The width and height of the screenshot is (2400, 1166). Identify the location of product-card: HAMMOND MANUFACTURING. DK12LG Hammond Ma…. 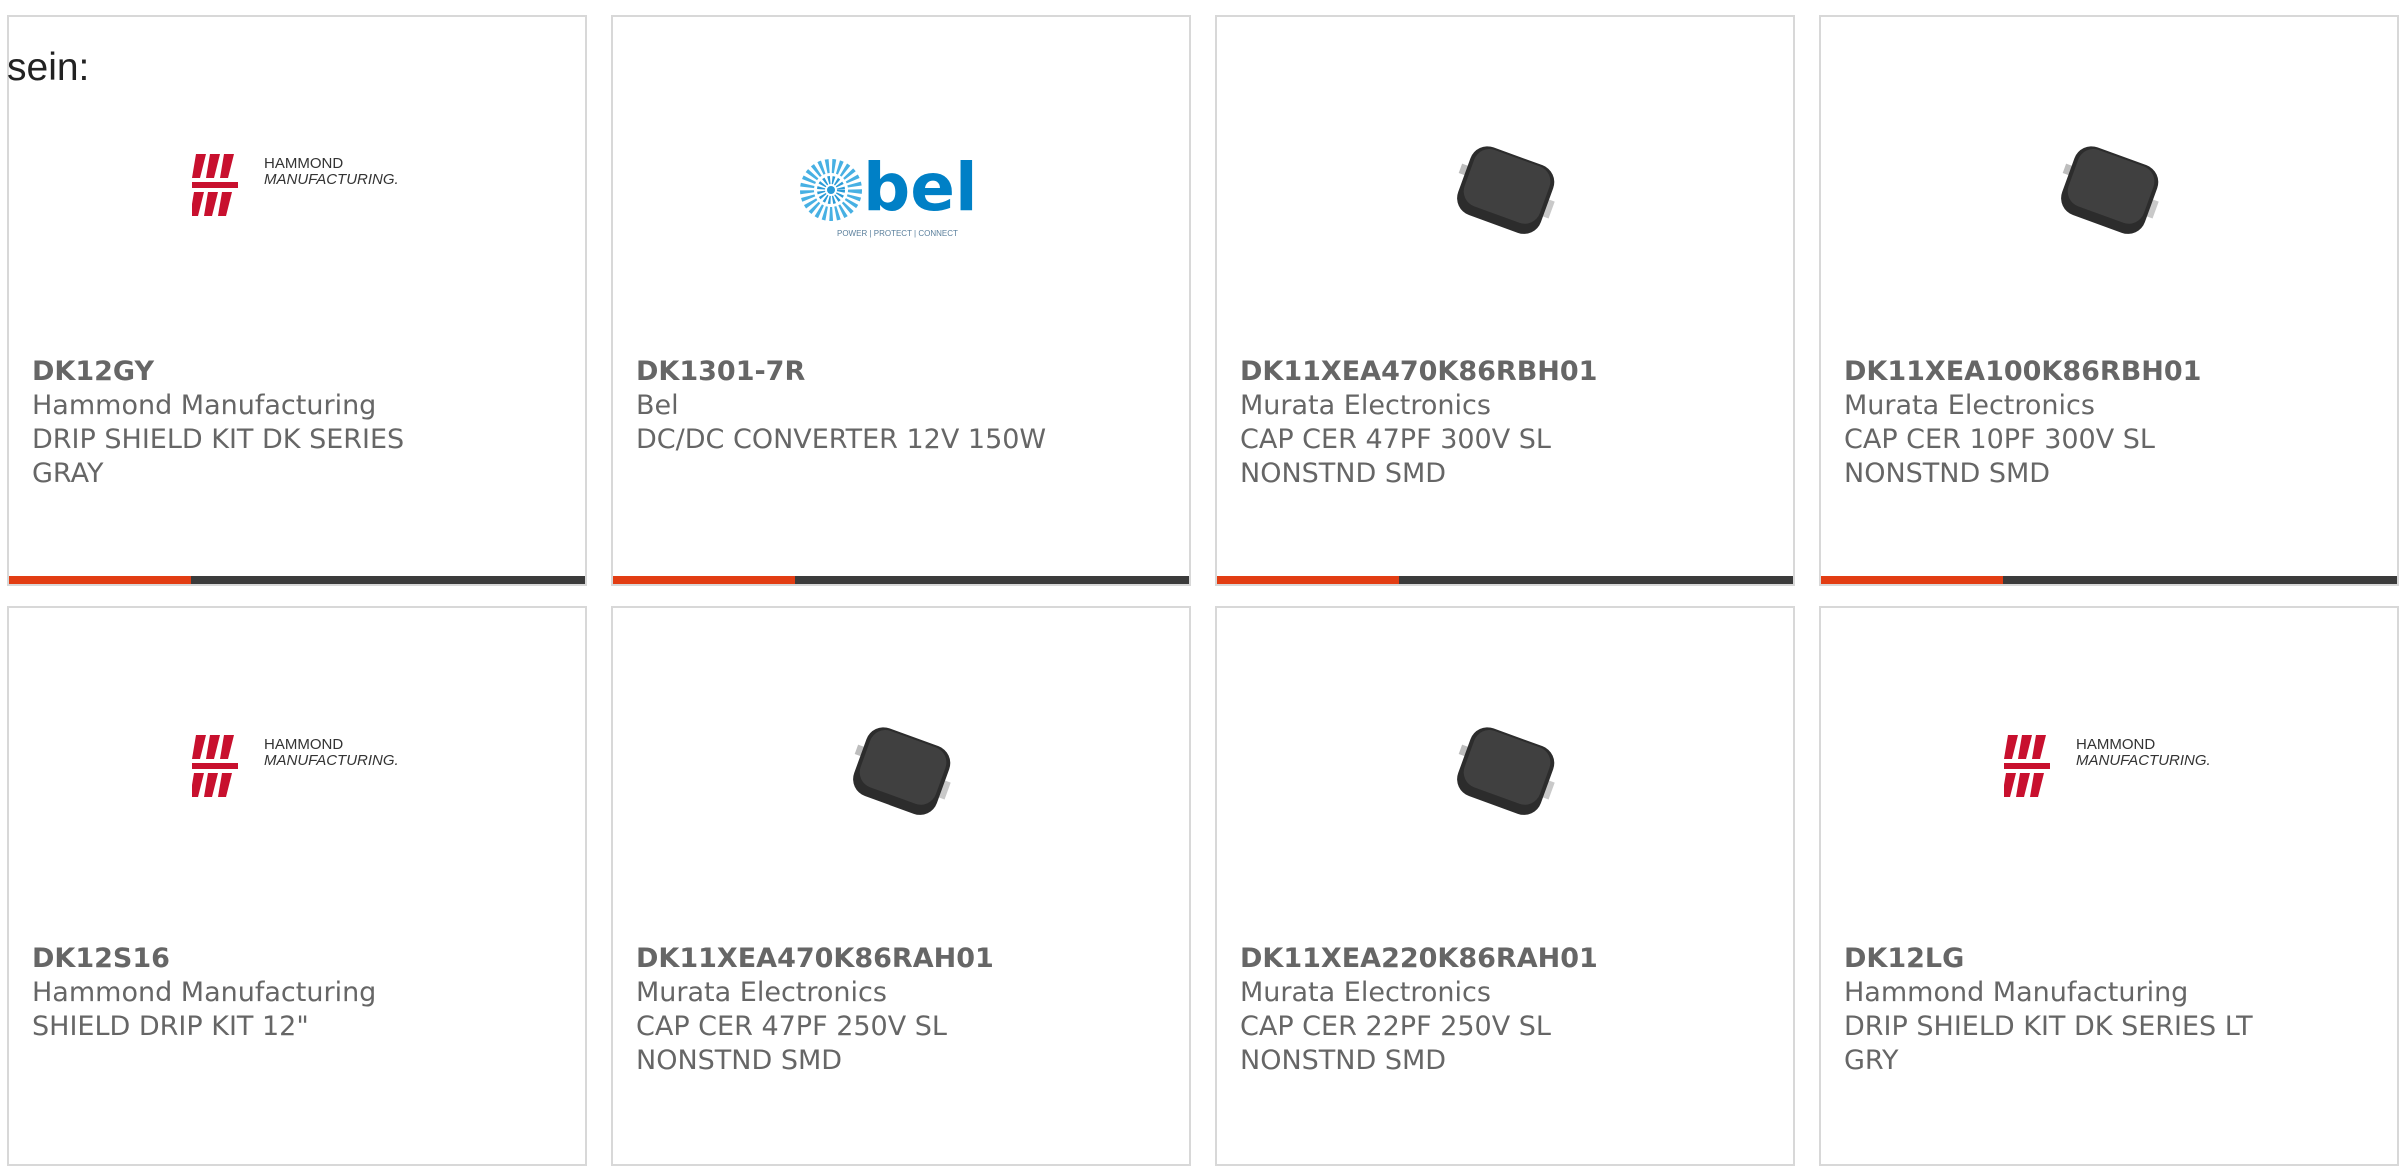
(2109, 886).